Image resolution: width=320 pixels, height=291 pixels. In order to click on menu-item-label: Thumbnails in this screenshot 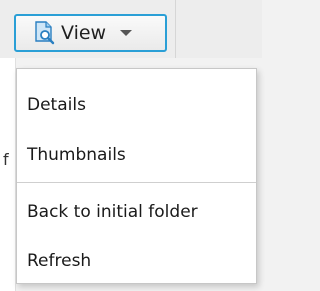, I will do `click(76, 155)`.